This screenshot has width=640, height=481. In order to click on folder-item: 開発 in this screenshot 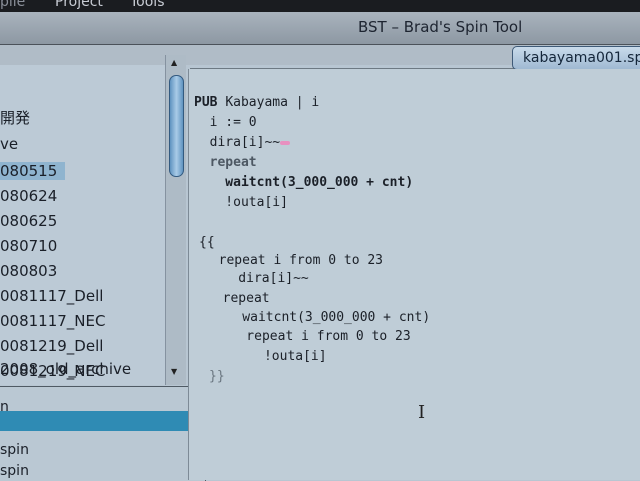, I will do `click(15, 117)`.